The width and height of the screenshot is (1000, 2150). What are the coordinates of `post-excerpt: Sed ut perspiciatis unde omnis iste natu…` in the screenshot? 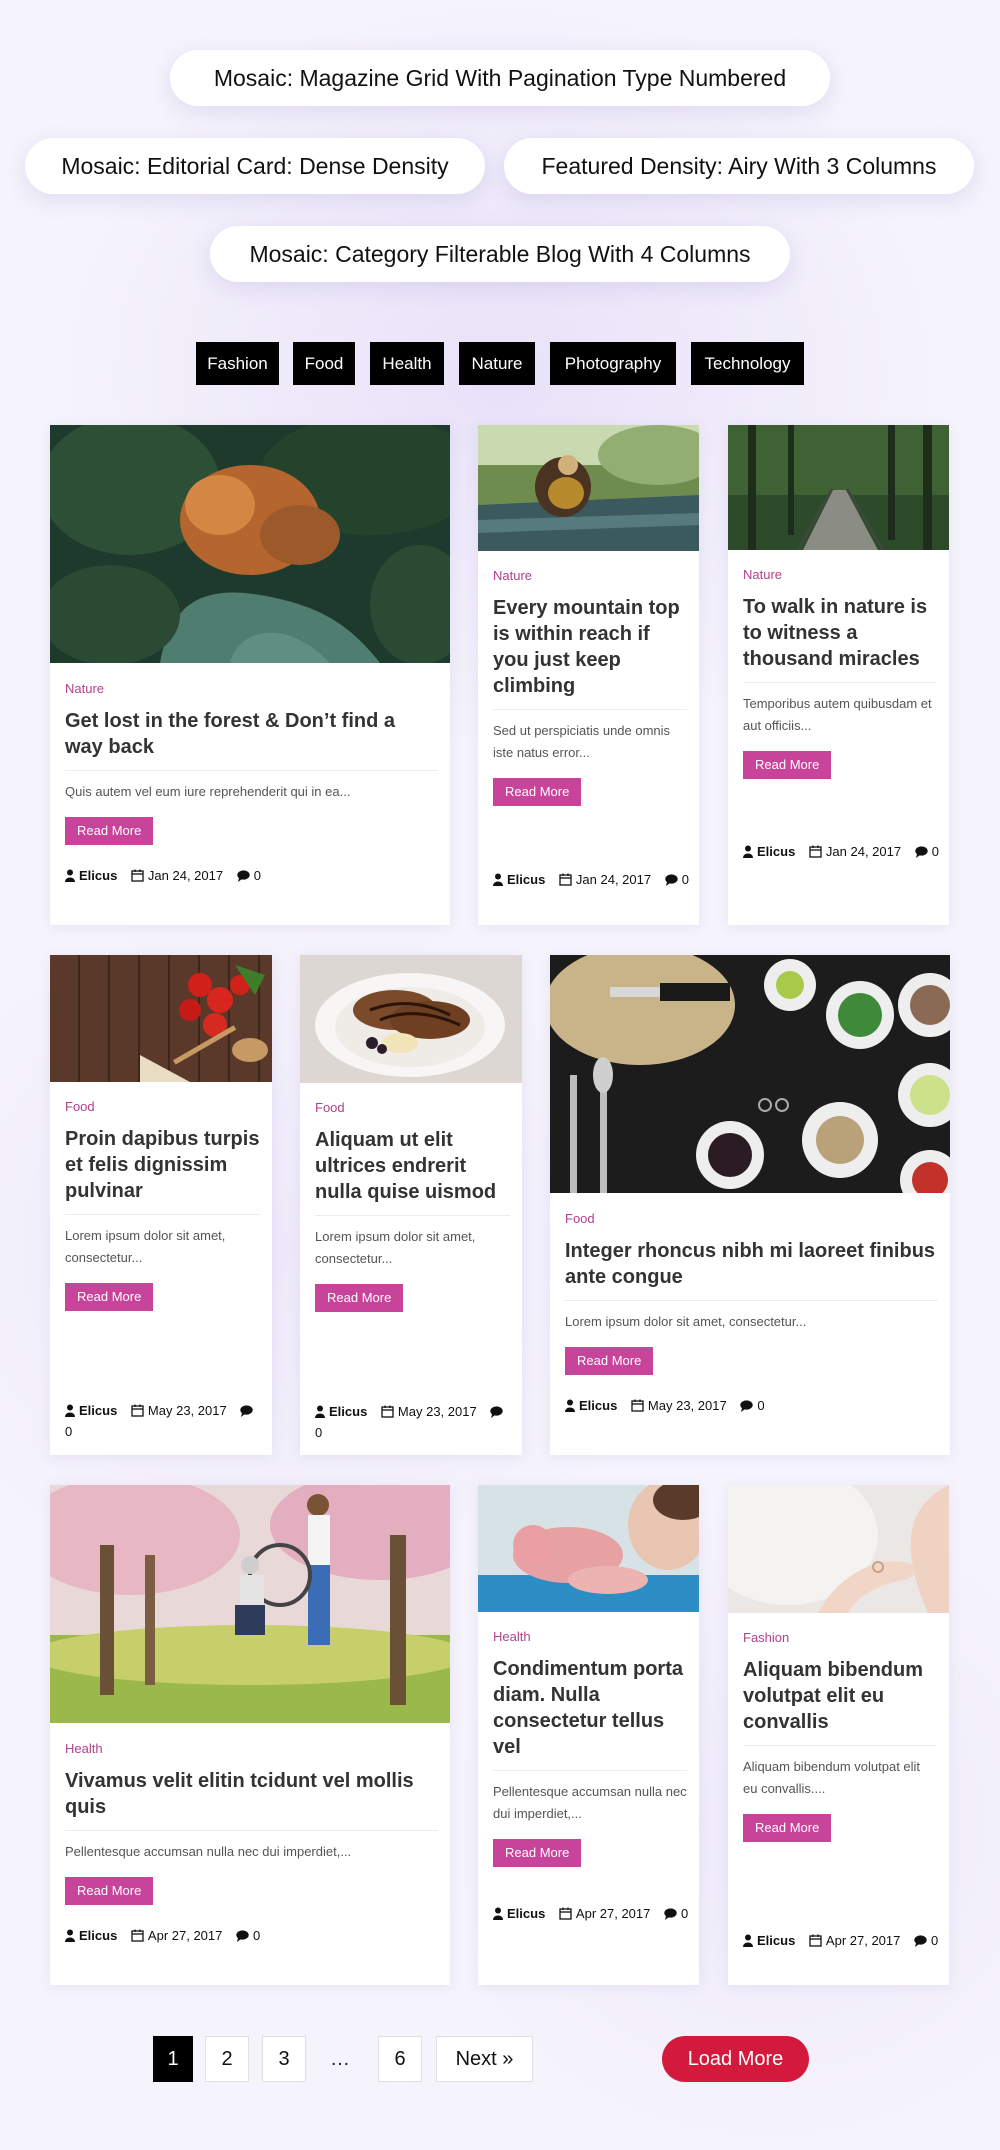 It's located at (582, 741).